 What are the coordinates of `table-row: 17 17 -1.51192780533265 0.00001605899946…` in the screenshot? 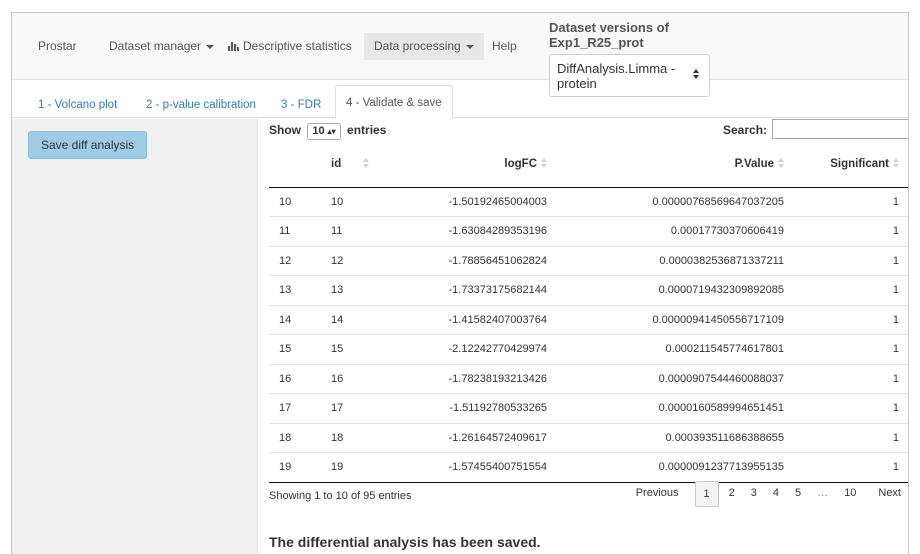 It's located at (588, 408).